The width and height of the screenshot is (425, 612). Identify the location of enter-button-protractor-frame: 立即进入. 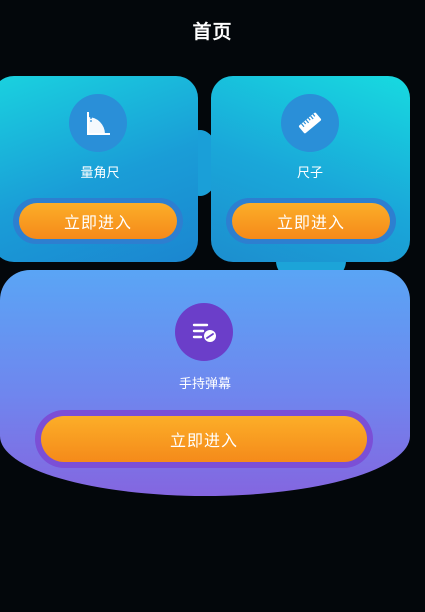
(98, 221).